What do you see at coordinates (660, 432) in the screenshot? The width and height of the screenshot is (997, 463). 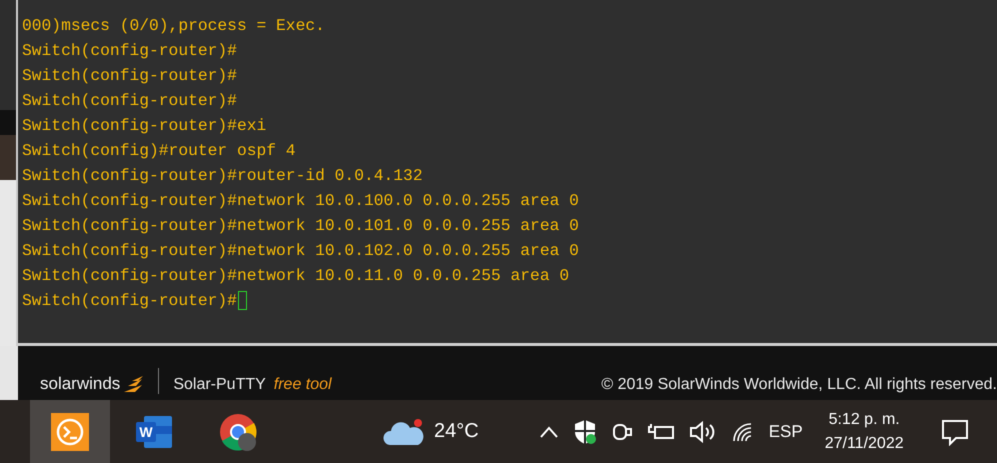 I see `battery-icon` at bounding box center [660, 432].